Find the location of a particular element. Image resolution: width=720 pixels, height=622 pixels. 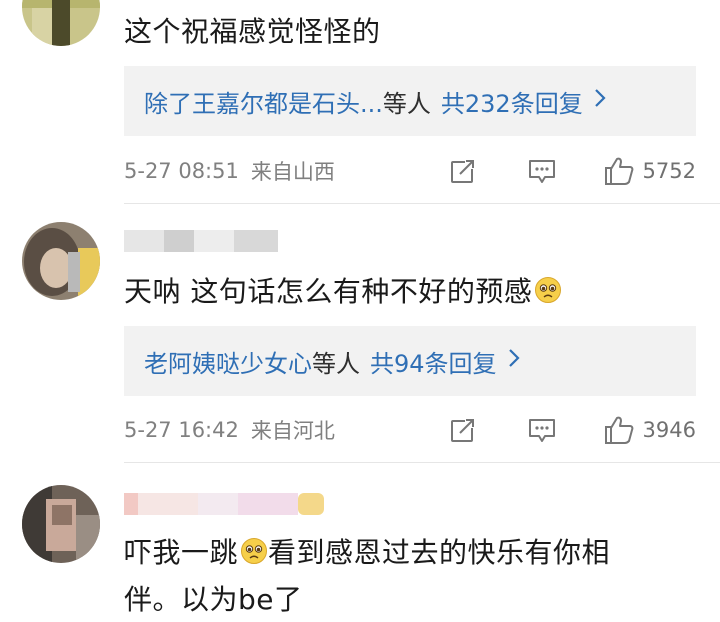

like-button: 3946 is located at coordinates (649, 430).